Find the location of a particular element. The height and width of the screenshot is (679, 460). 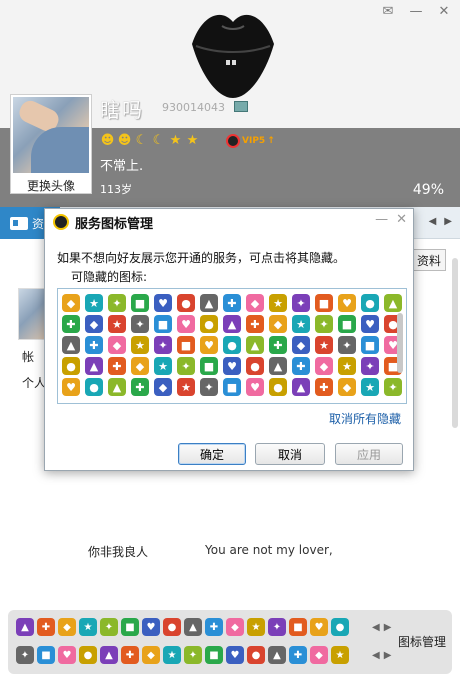

unhide-all-link: 取消所有隐藏 is located at coordinates (365, 418).